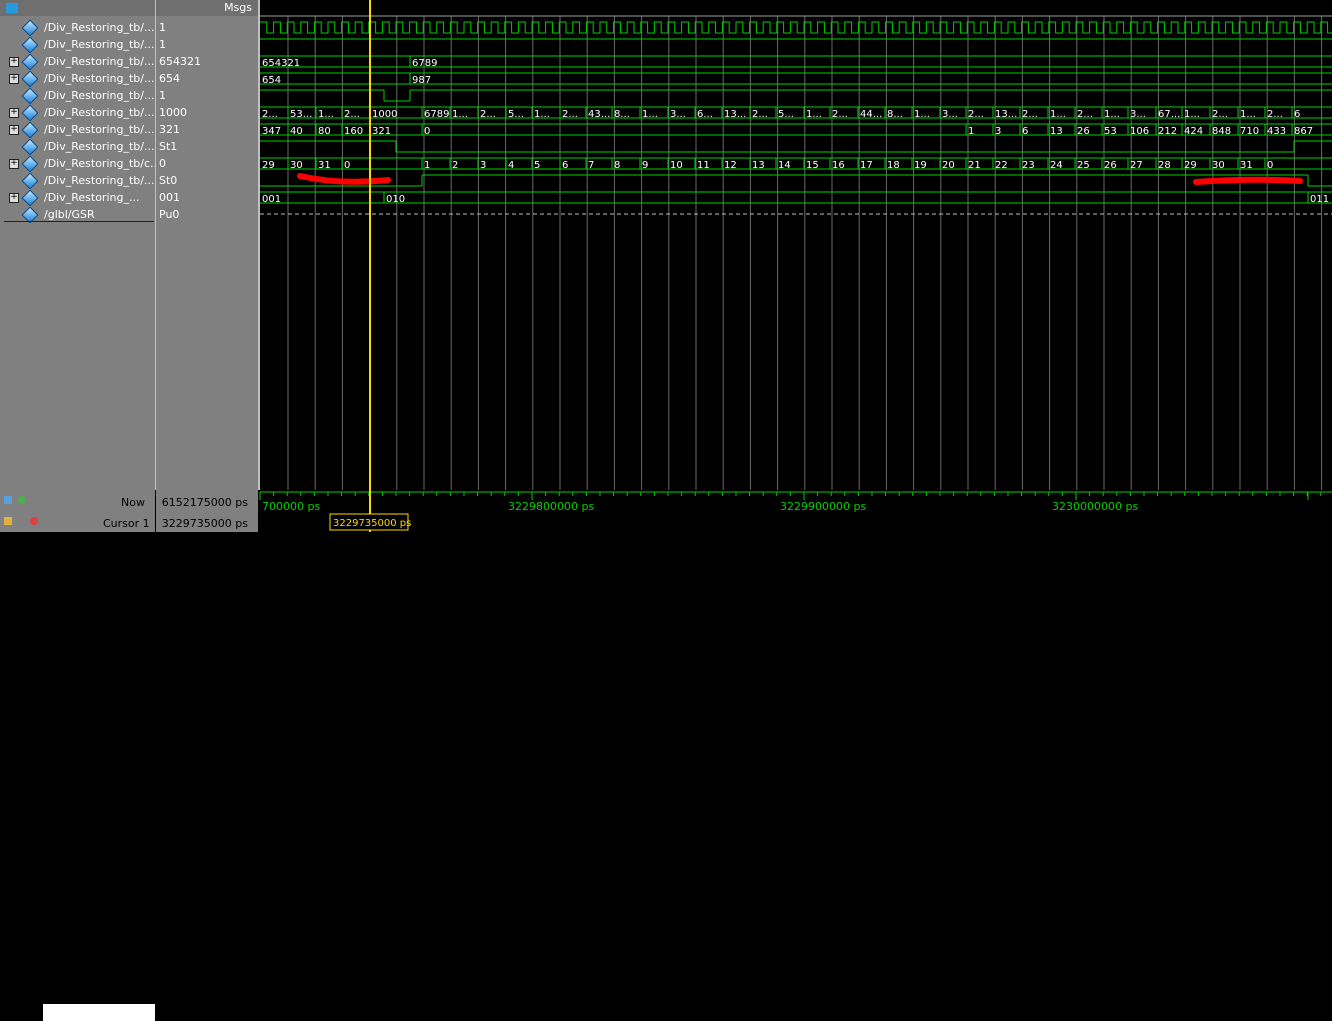  What do you see at coordinates (565, 165) in the screenshot?
I see `bus-value: 6` at bounding box center [565, 165].